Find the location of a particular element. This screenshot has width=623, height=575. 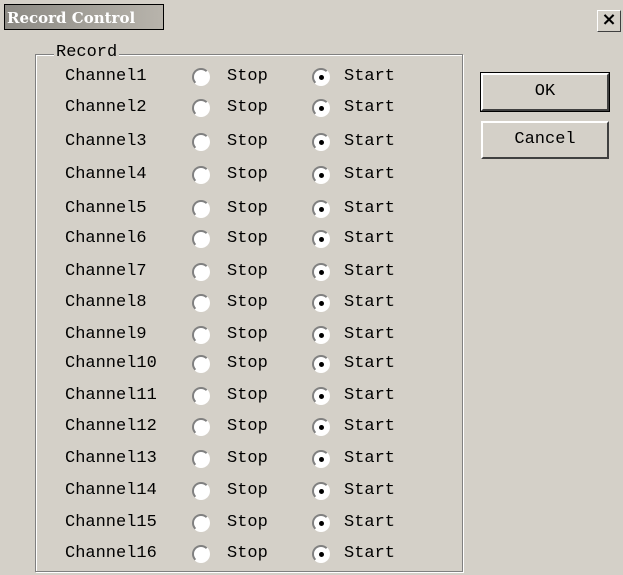

channel-label: Channel8 is located at coordinates (106, 302).